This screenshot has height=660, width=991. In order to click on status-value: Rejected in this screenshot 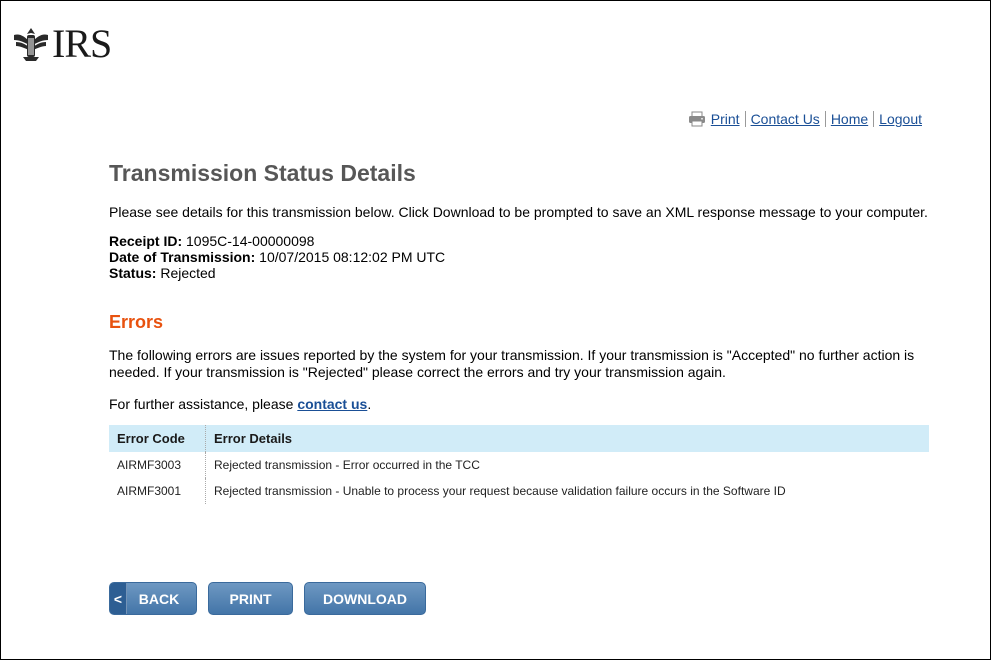, I will do `click(186, 273)`.